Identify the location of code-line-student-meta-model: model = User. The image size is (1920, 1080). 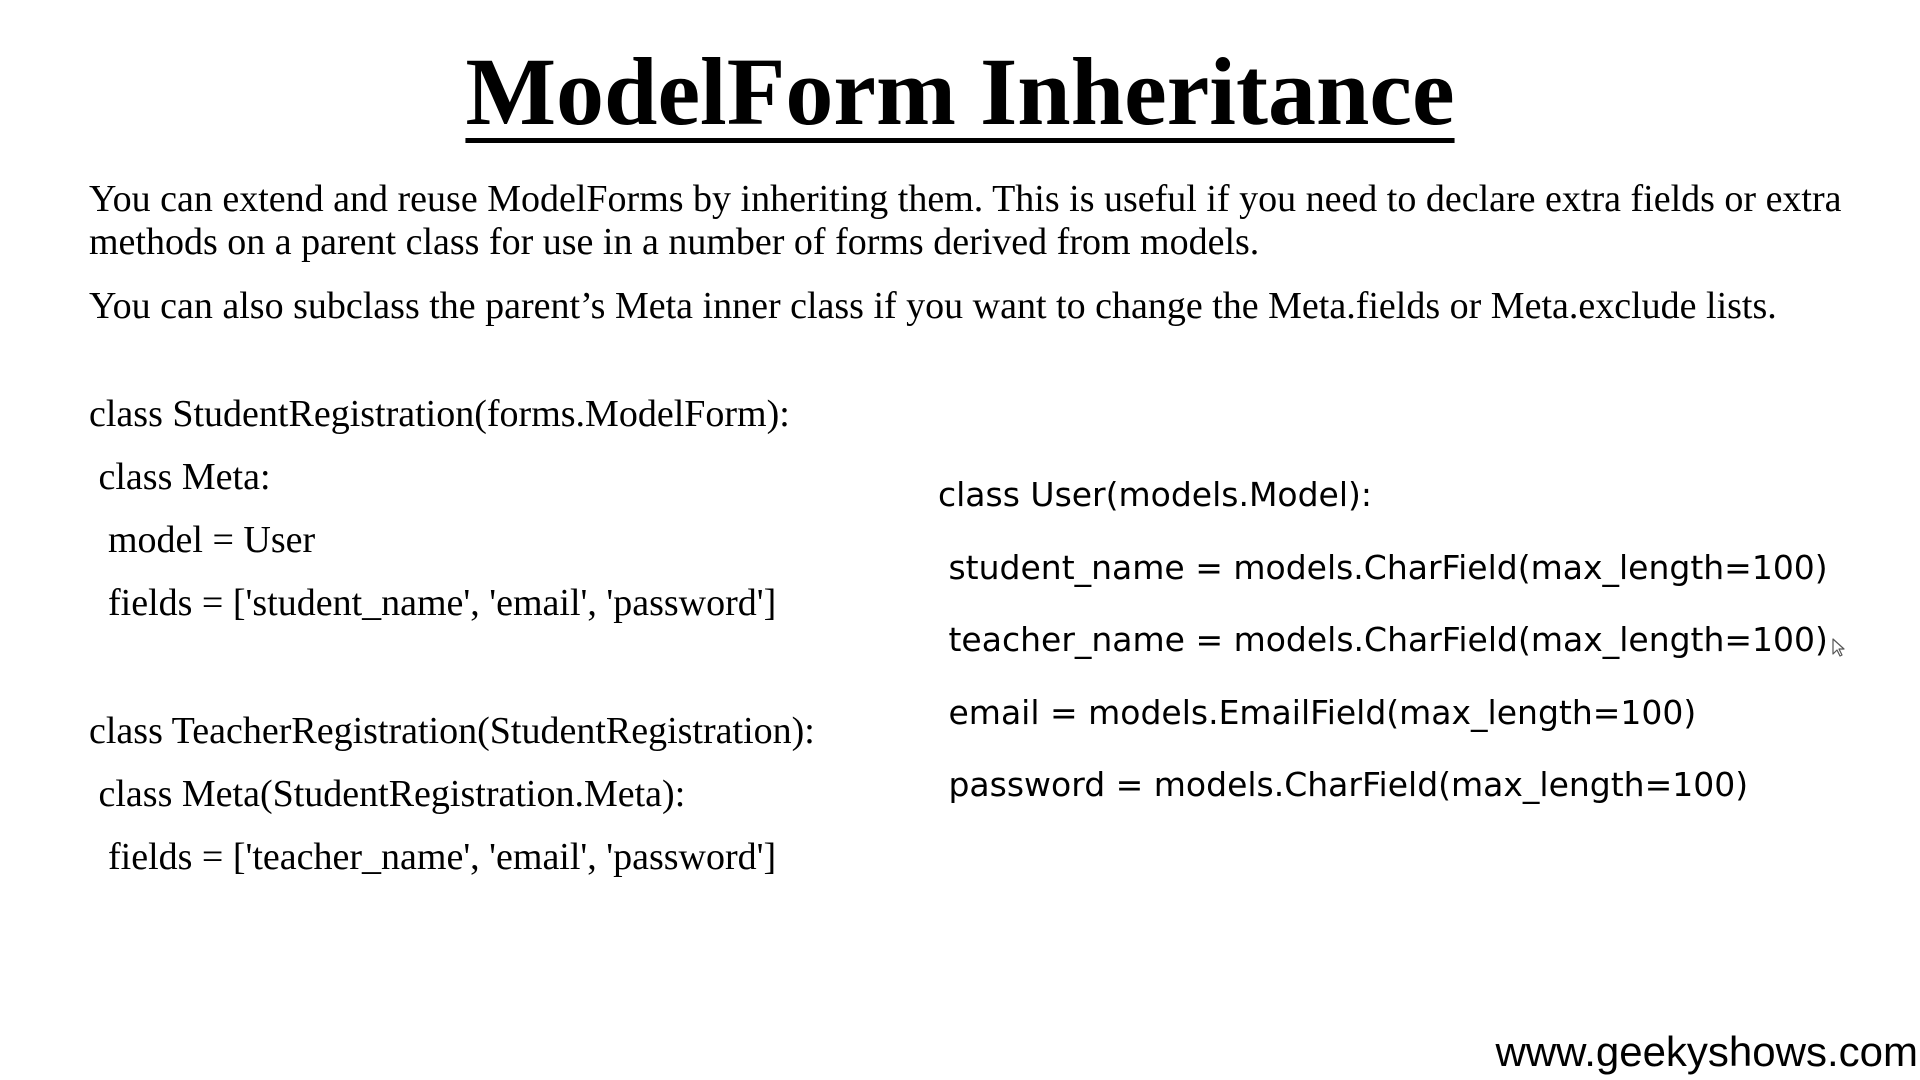
(202, 540).